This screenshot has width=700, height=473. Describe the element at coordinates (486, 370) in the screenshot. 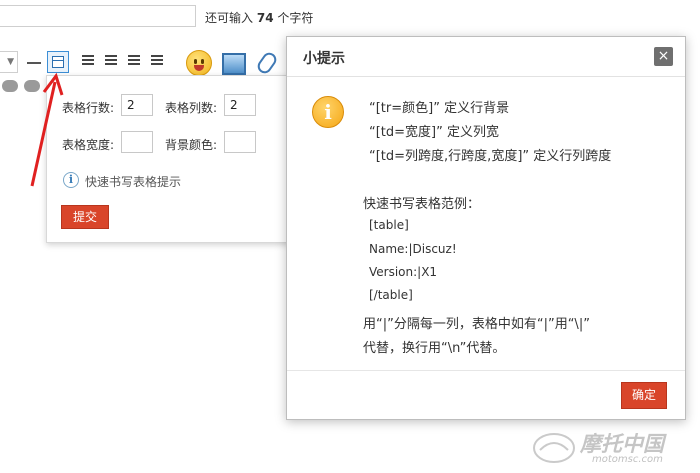

I see `dialog-footer-divider` at that location.